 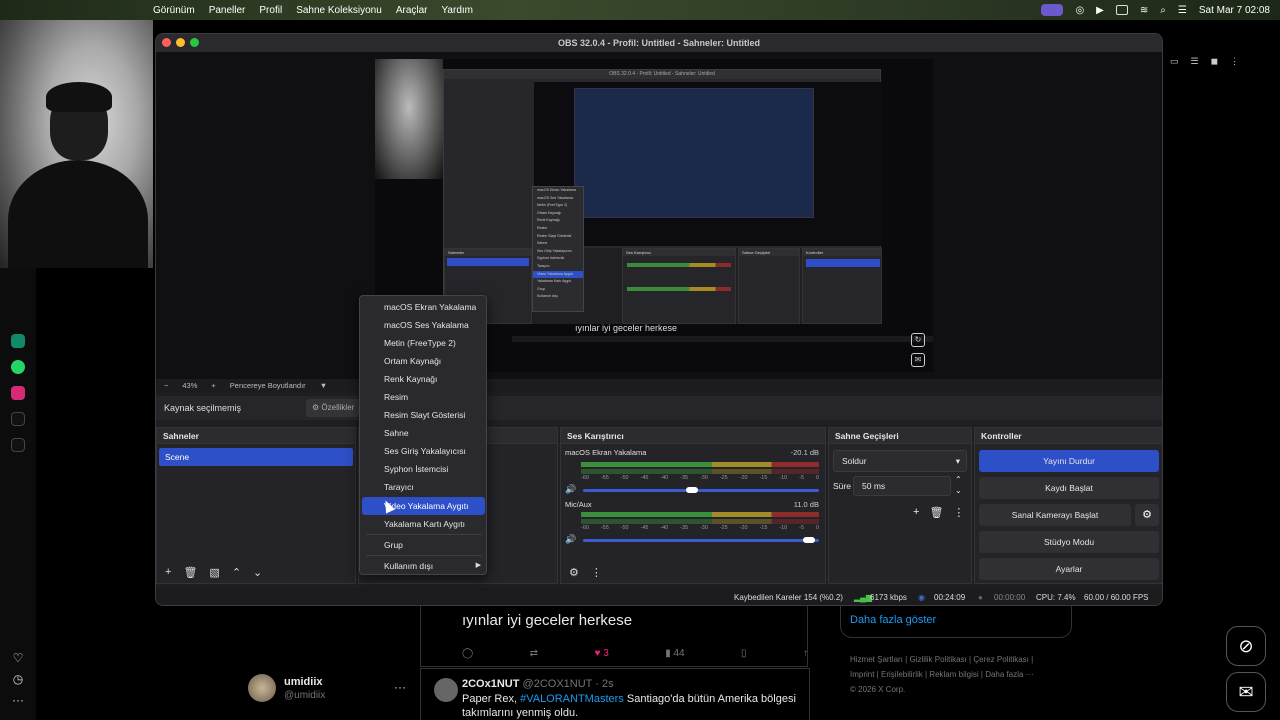 What do you see at coordinates (1214, 61) in the screenshot?
I see `profile-icon: ◼` at bounding box center [1214, 61].